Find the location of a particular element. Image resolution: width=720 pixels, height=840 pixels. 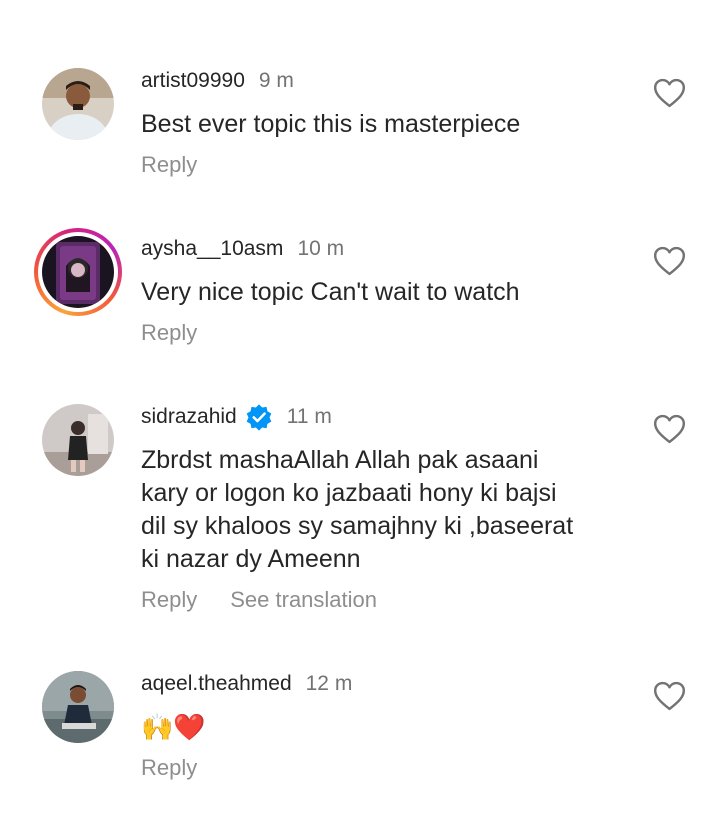

see-translation-button: See translation is located at coordinates (303, 600).